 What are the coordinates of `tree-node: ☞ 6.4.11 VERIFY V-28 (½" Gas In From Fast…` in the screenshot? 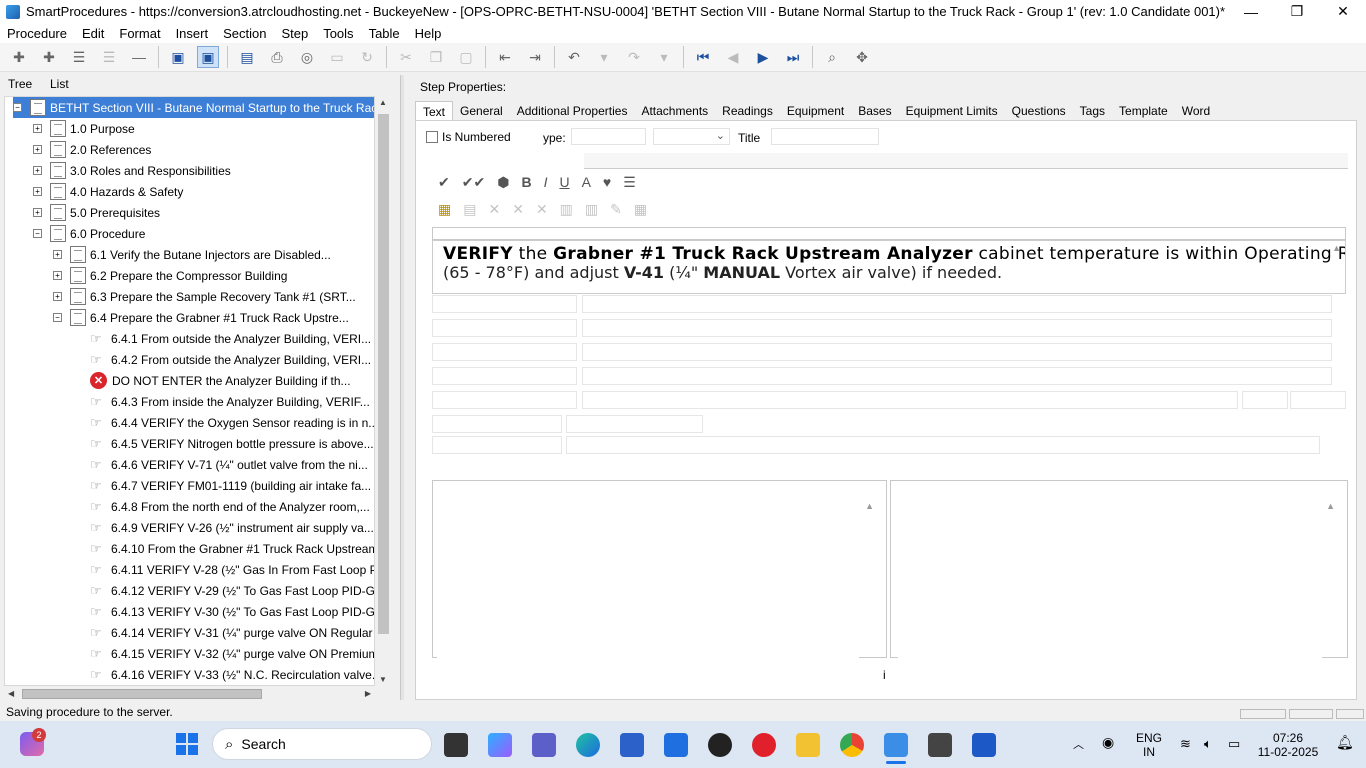 It's located at (223, 569).